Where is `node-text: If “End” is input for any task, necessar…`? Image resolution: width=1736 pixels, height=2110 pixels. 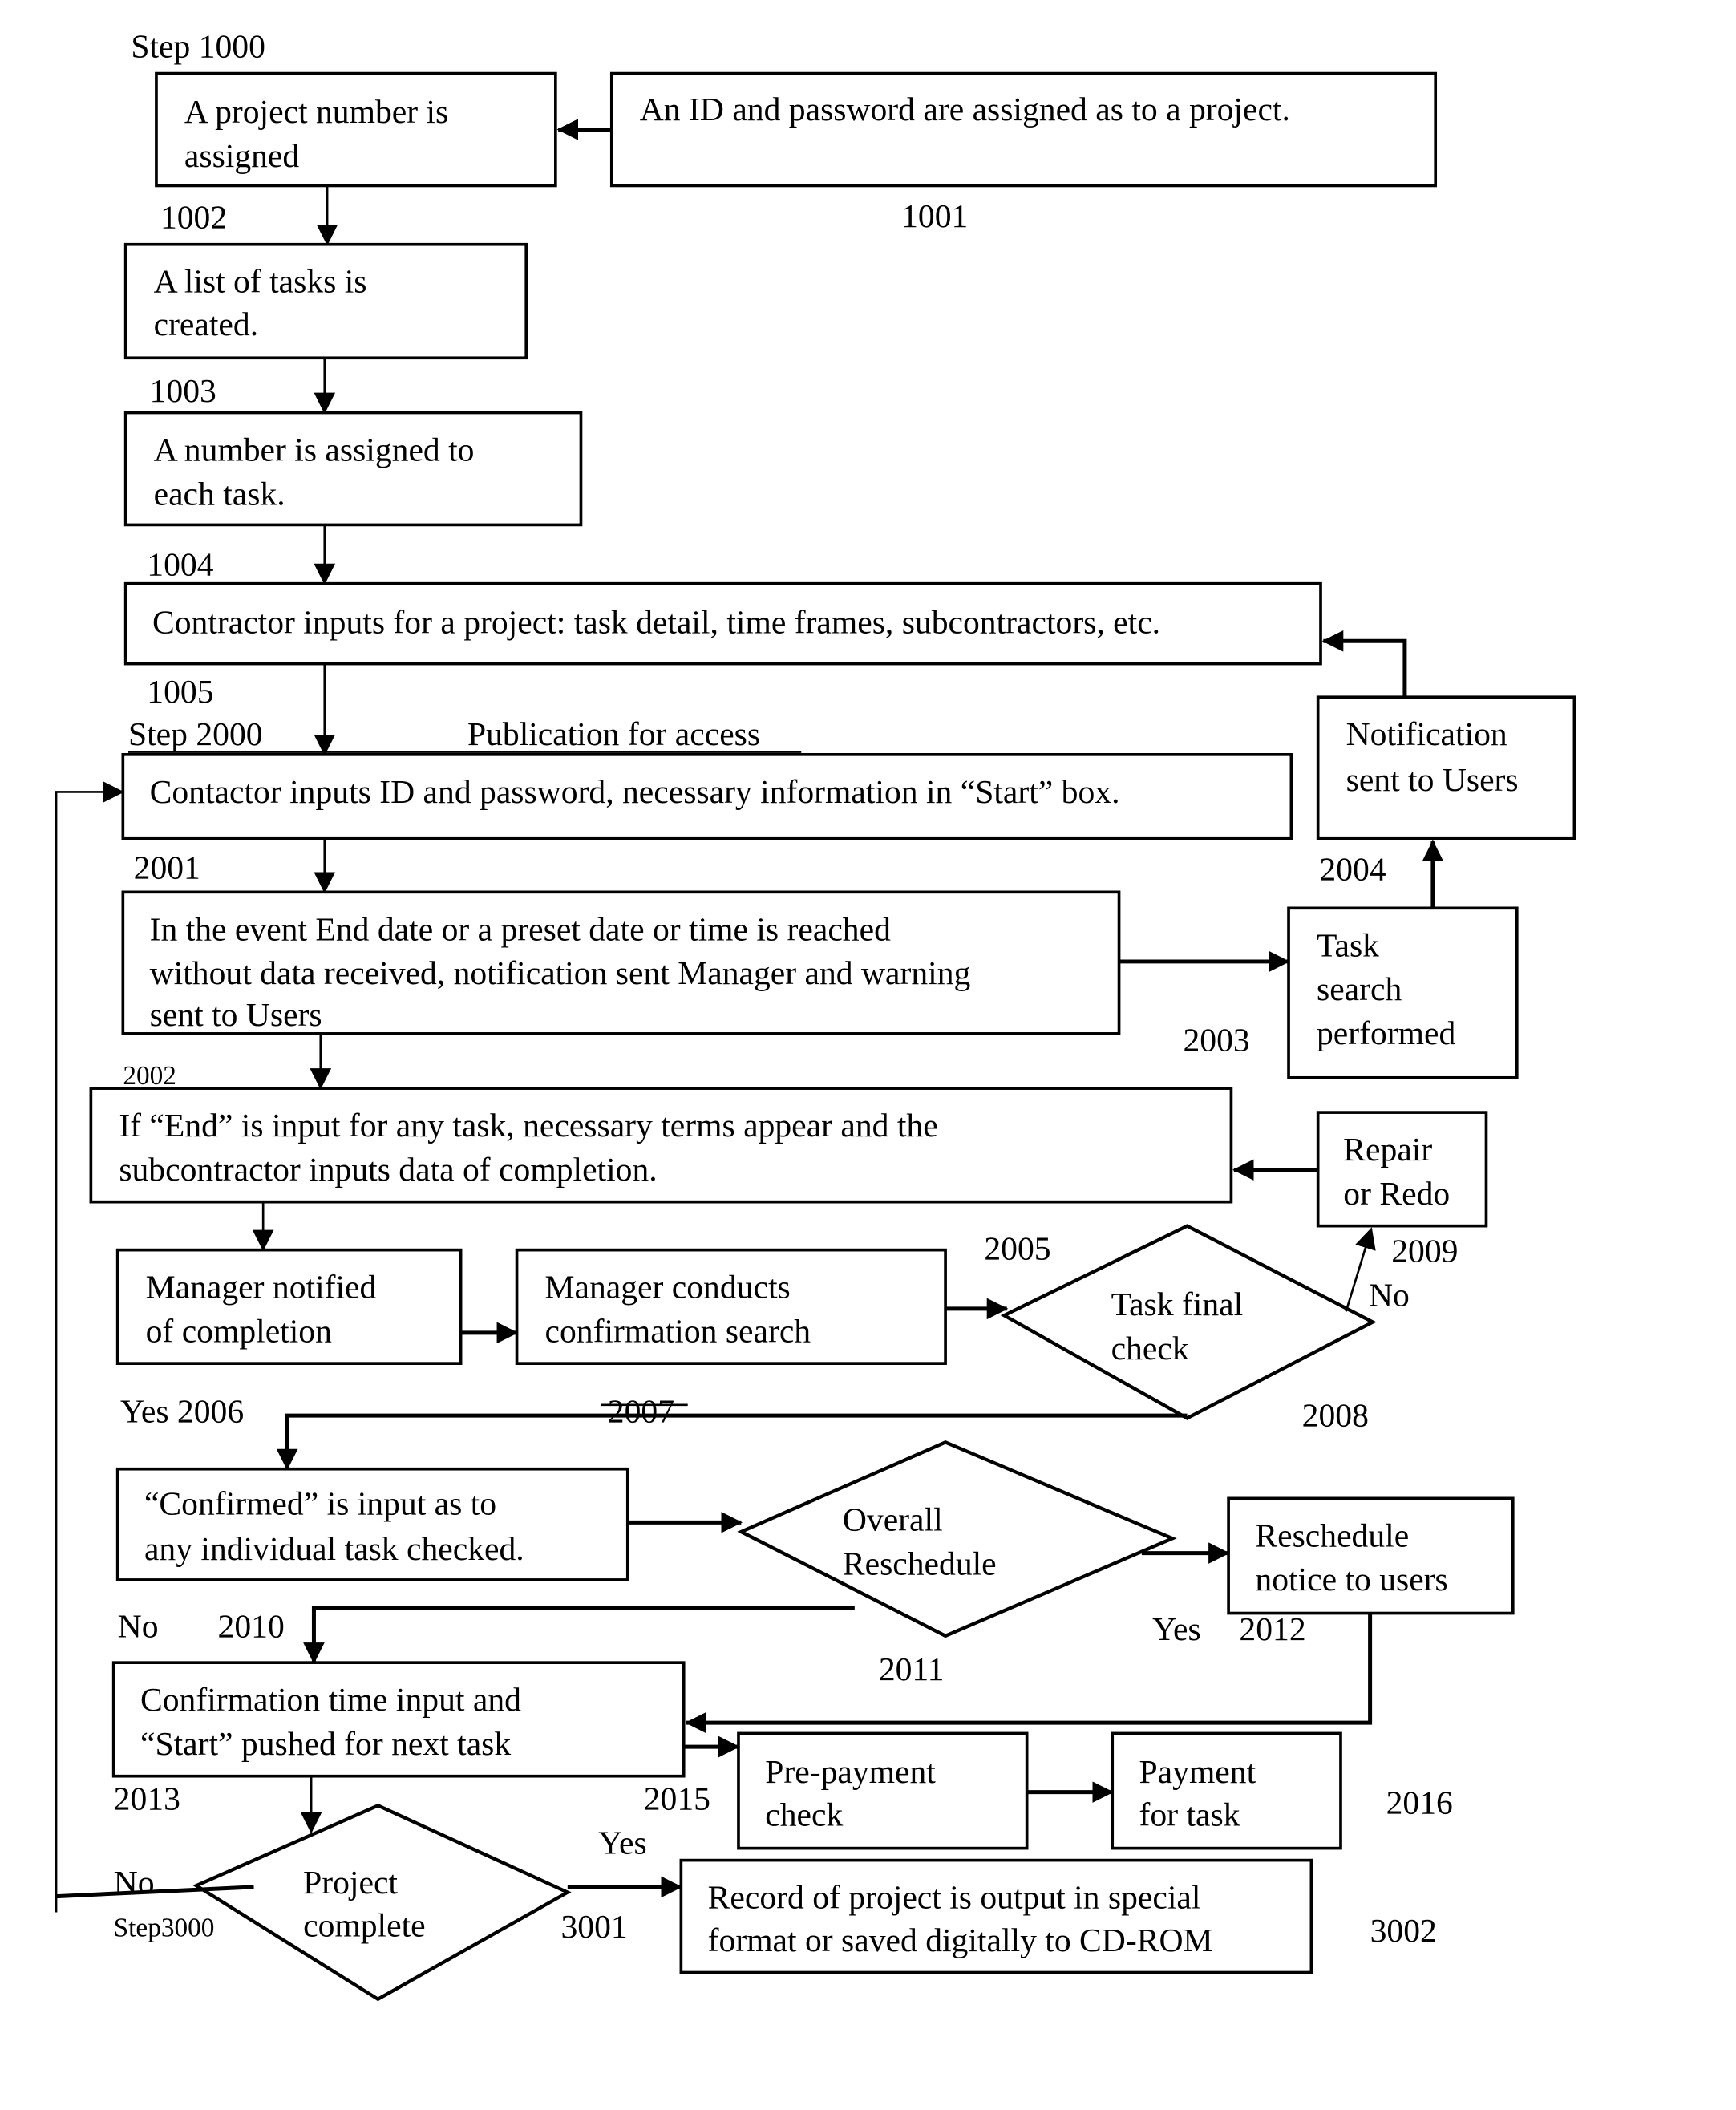
node-text: If “End” is input for any task, necessar… is located at coordinates (528, 1126).